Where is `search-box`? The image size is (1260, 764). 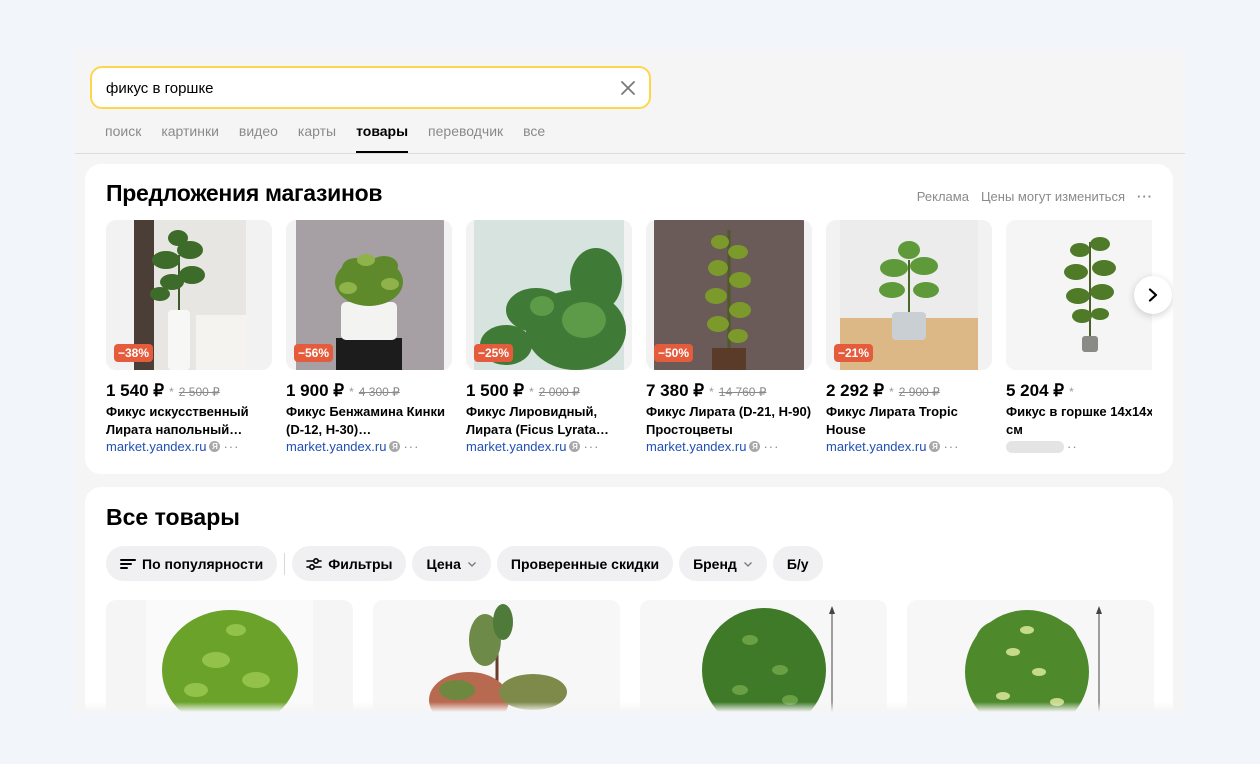 search-box is located at coordinates (370, 87).